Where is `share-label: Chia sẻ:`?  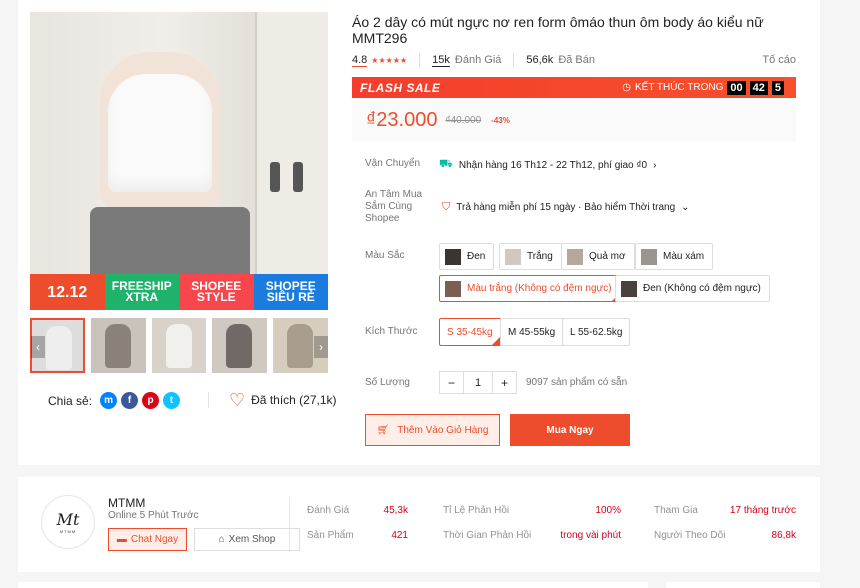 share-label: Chia sẻ: is located at coordinates (70, 400).